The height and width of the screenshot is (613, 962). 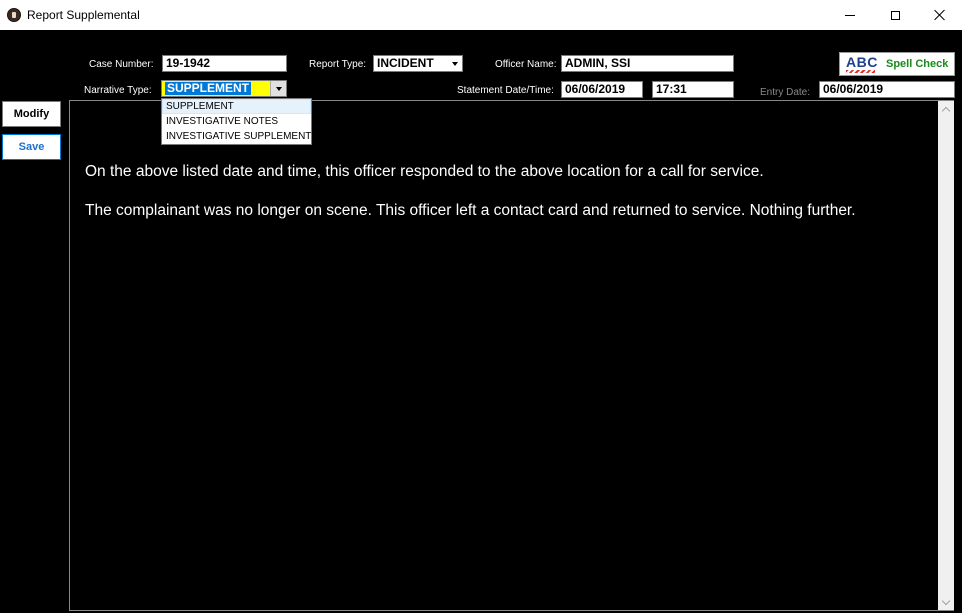 What do you see at coordinates (236, 106) in the screenshot?
I see `dropdown-option-supplement: SUPPLEMENT` at bounding box center [236, 106].